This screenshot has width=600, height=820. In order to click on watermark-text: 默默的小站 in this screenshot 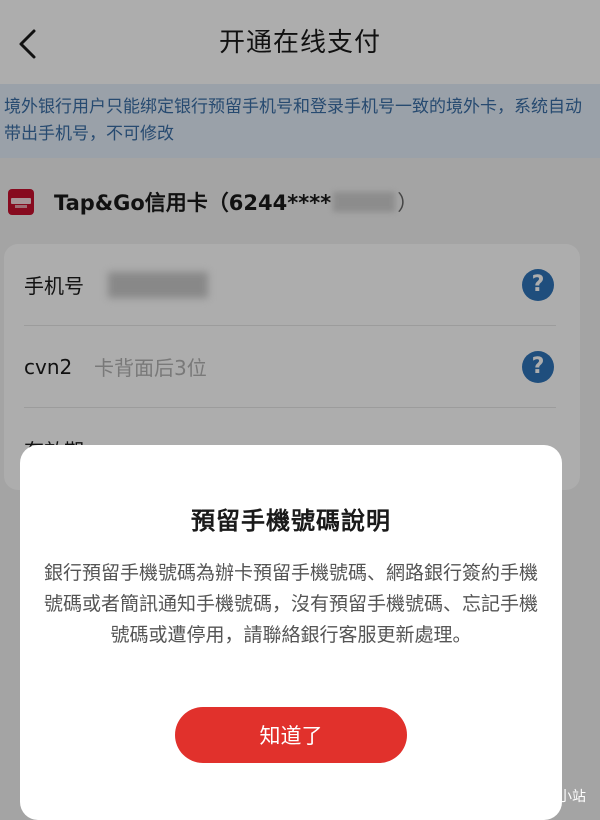, I will do `click(551, 797)`.